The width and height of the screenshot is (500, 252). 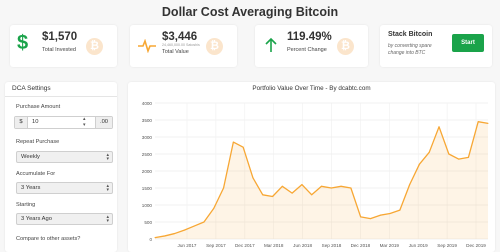 What do you see at coordinates (407, 53) in the screenshot?
I see `stack-bitcoin-desc-2: change into BTC` at bounding box center [407, 53].